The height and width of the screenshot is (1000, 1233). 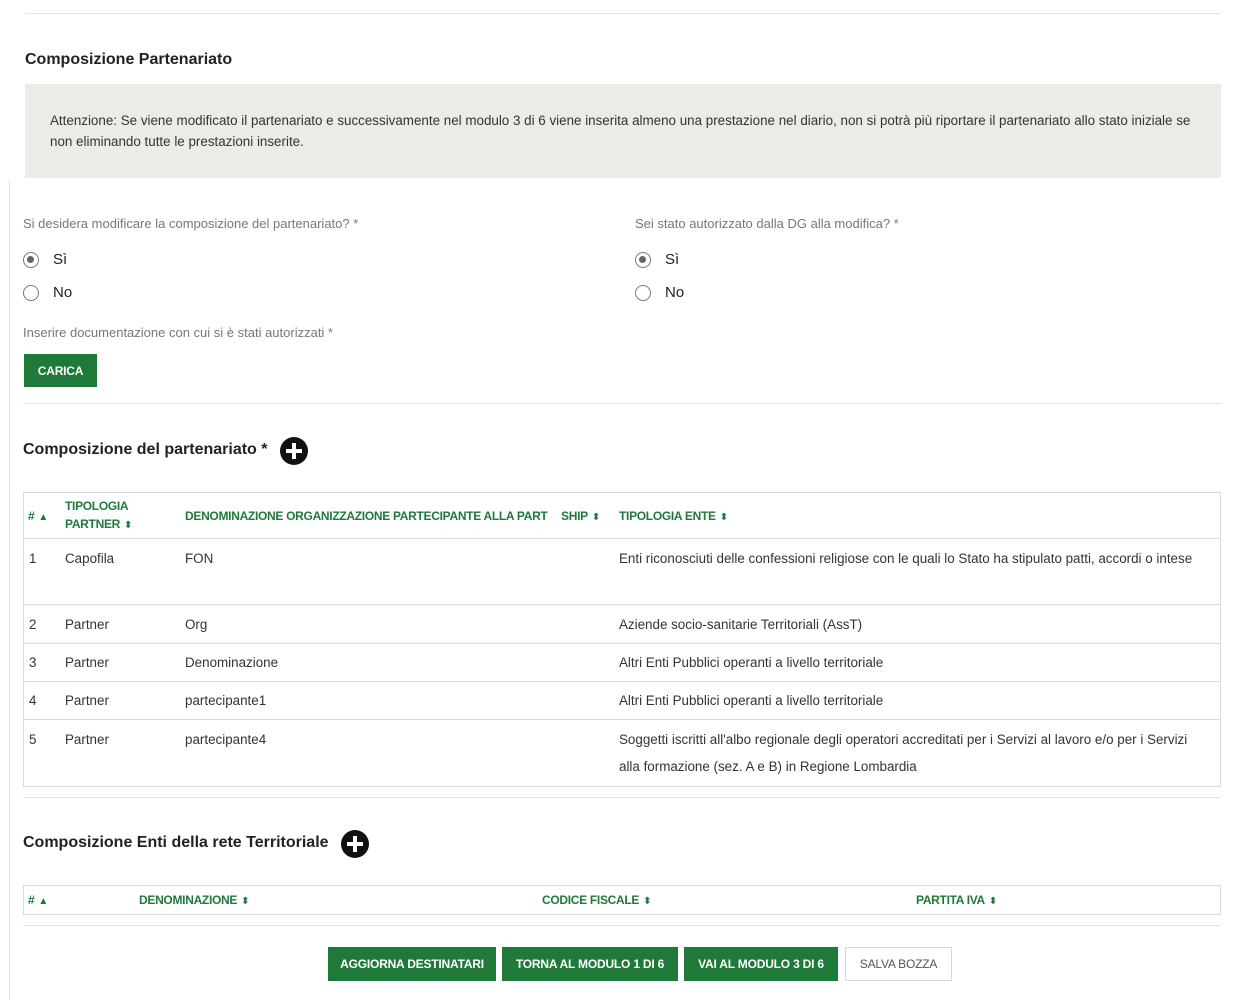 I want to click on header-ship: SHIP ⬍, so click(x=580, y=517).